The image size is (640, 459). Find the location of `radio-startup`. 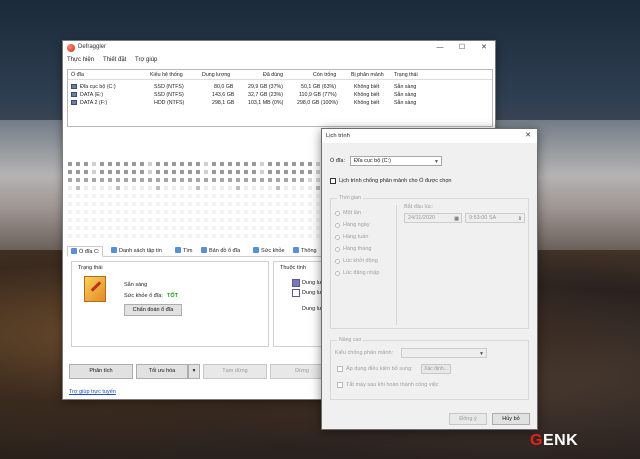

radio-startup is located at coordinates (337, 261).